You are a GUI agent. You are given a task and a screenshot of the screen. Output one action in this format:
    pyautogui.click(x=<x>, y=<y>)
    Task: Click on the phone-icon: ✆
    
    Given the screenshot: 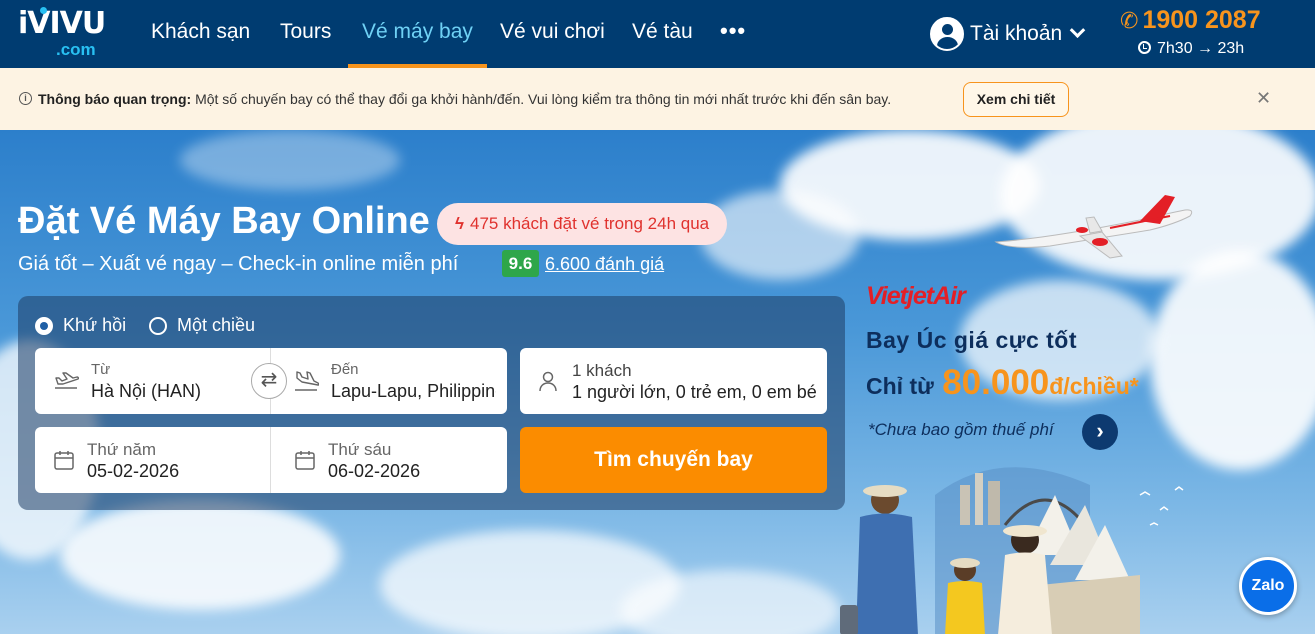 What is the action you would take?
    pyautogui.click(x=1129, y=20)
    